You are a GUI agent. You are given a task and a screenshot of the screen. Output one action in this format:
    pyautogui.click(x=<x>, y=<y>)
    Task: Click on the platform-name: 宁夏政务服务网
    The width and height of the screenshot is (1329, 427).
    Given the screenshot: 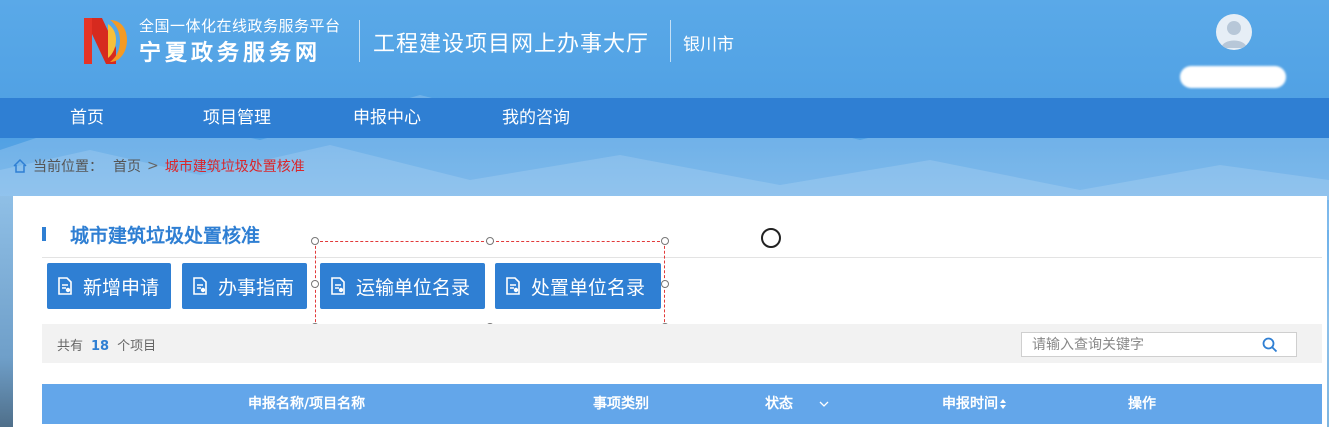 What is the action you would take?
    pyautogui.click(x=230, y=51)
    